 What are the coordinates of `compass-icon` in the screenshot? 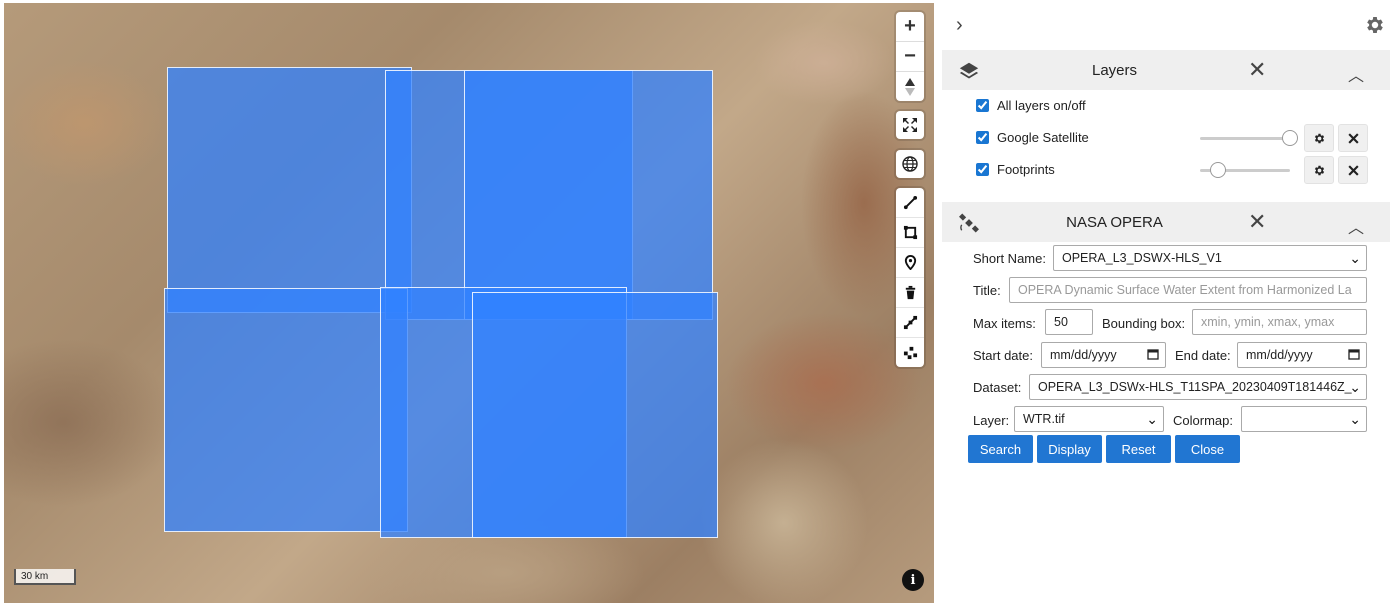 It's located at (910, 86).